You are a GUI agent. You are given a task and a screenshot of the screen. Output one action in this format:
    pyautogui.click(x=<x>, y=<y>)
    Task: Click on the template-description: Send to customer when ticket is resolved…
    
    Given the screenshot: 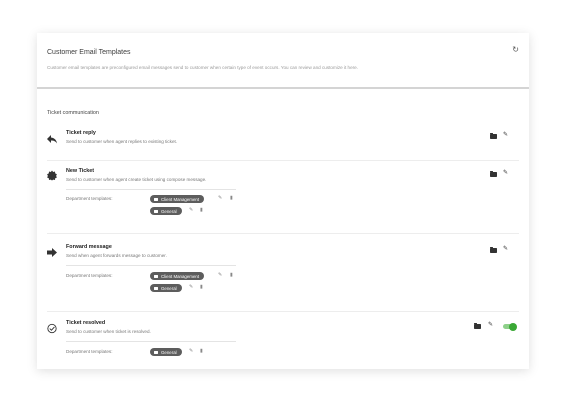 What is the action you would take?
    pyautogui.click(x=108, y=331)
    